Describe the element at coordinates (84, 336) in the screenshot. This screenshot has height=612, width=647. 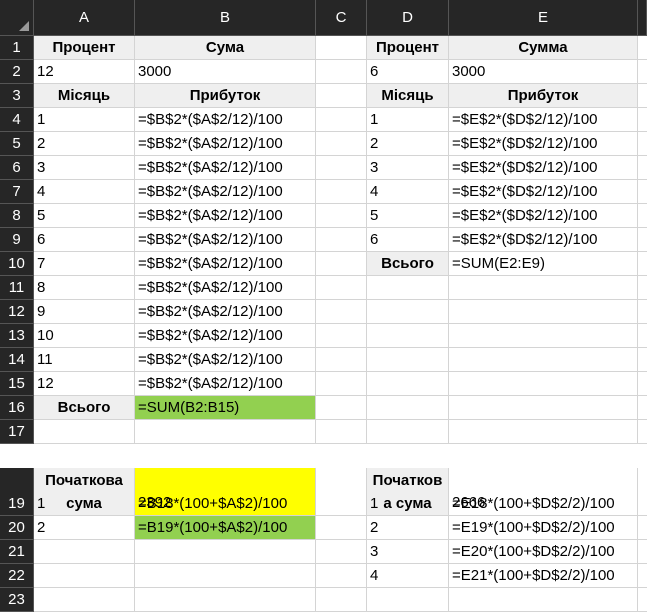
I see `cell-a13: 10` at that location.